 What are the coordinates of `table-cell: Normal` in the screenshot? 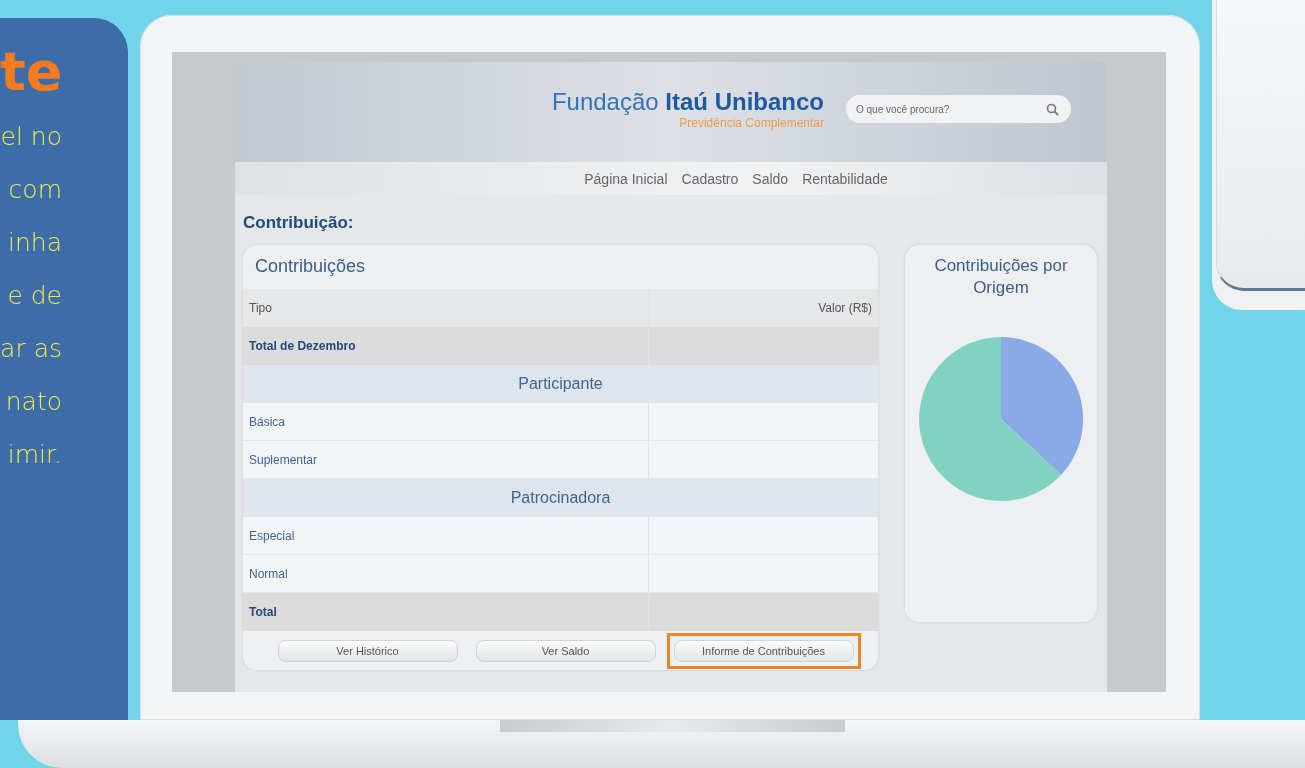 It's located at (446, 573).